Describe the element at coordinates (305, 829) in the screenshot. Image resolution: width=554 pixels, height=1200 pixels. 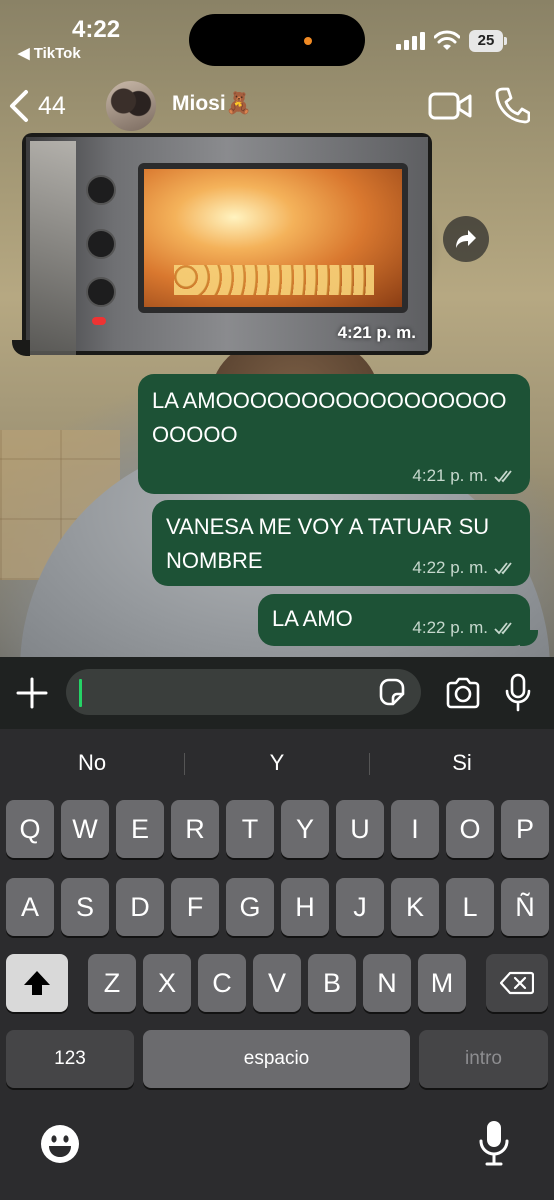
I see `key-y: Y` at that location.